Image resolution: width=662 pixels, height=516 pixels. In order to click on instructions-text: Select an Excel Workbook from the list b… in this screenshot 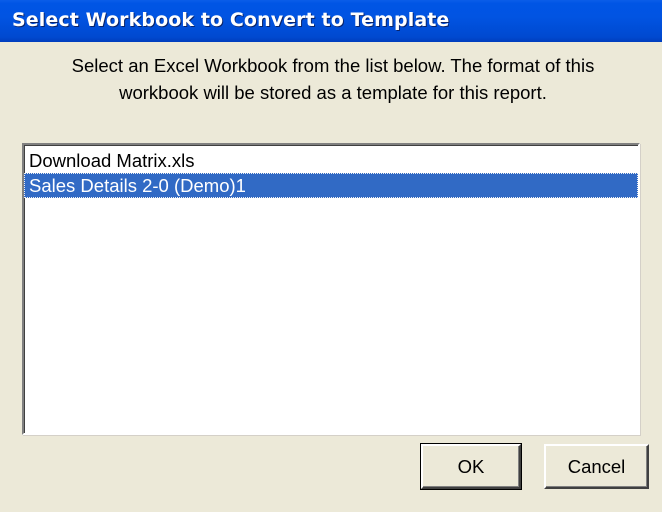, I will do `click(333, 79)`.